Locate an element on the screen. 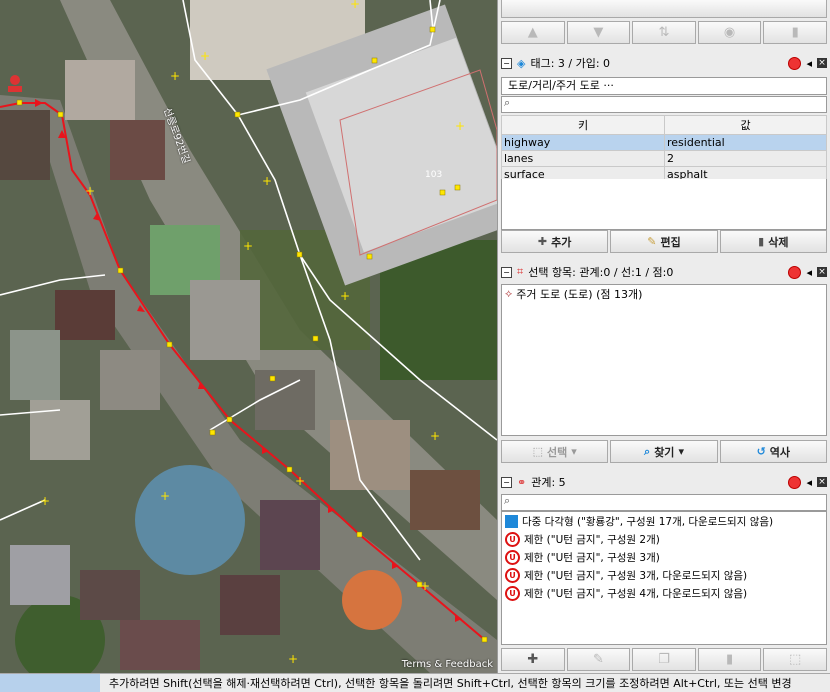 Image resolution: width=830 pixels, height=692 pixels. add-relation-icon: ✚ is located at coordinates (533, 659).